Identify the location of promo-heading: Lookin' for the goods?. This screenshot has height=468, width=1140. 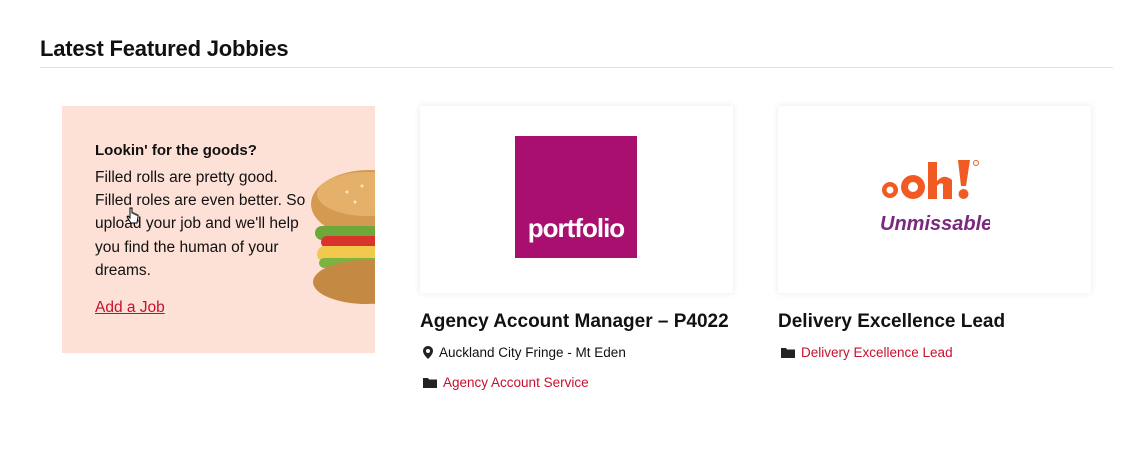
(176, 150).